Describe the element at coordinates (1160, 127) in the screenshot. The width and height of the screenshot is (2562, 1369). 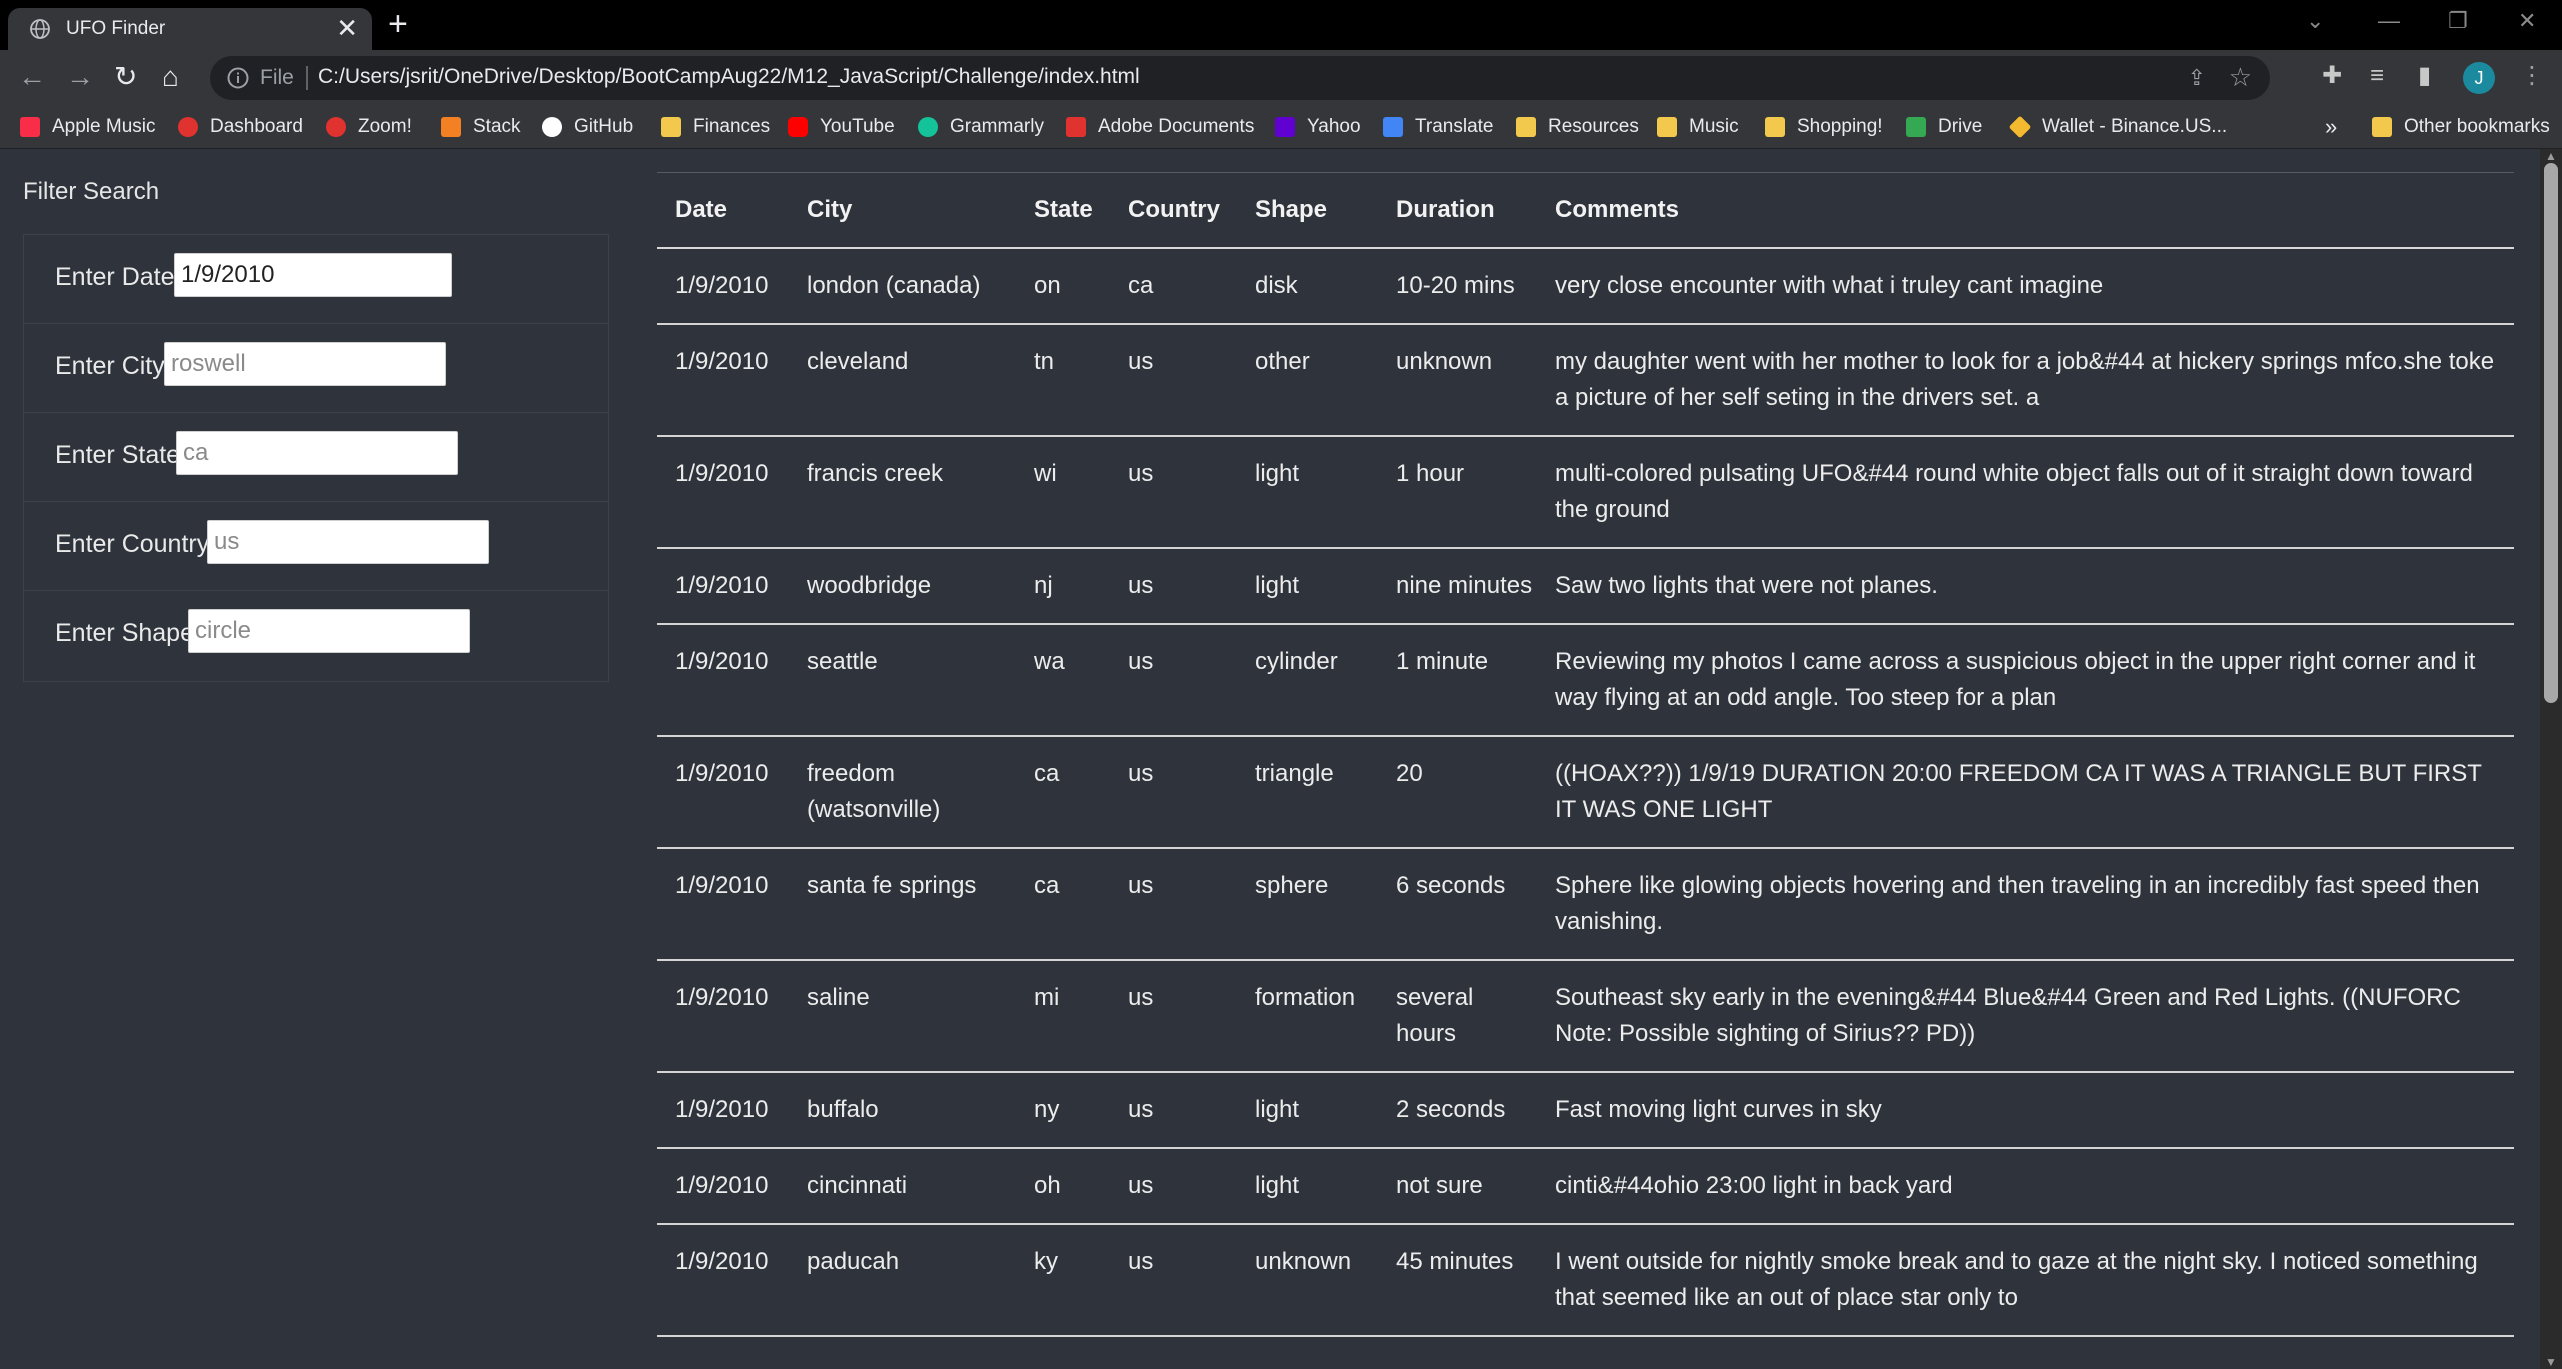
I see `bookmark-adobe: Adobe Documents` at that location.